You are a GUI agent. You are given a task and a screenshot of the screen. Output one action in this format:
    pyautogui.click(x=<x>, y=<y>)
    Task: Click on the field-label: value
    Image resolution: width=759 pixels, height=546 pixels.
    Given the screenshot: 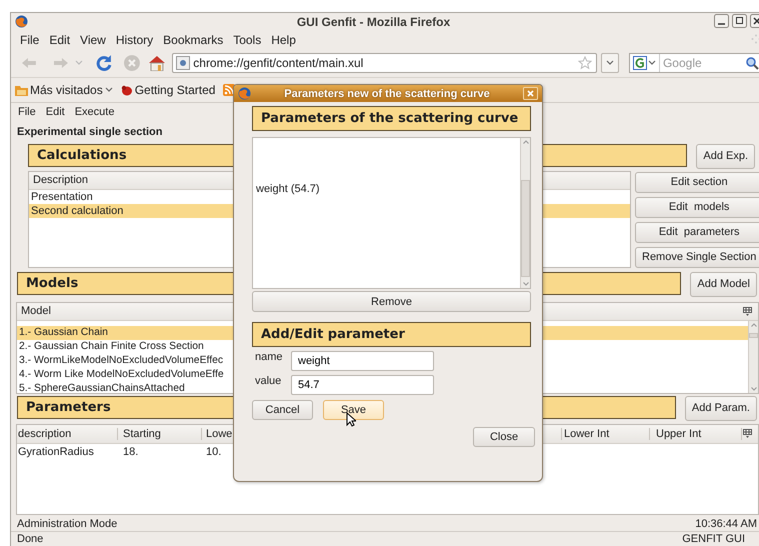 What is the action you would take?
    pyautogui.click(x=268, y=381)
    